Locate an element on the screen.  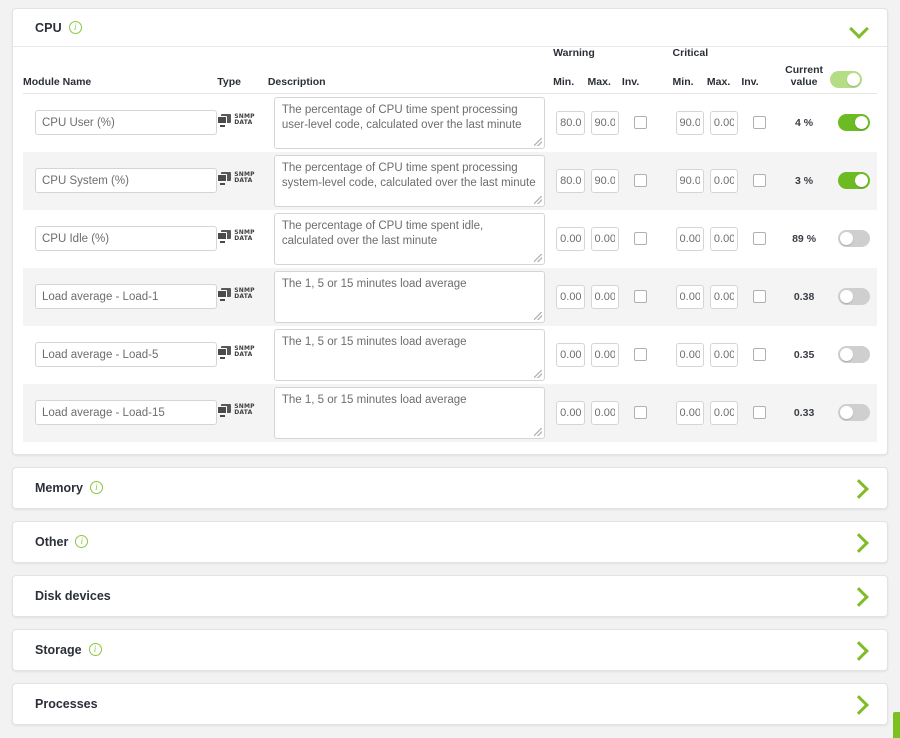
snmp-label-line2: DATA is located at coordinates (243, 354).